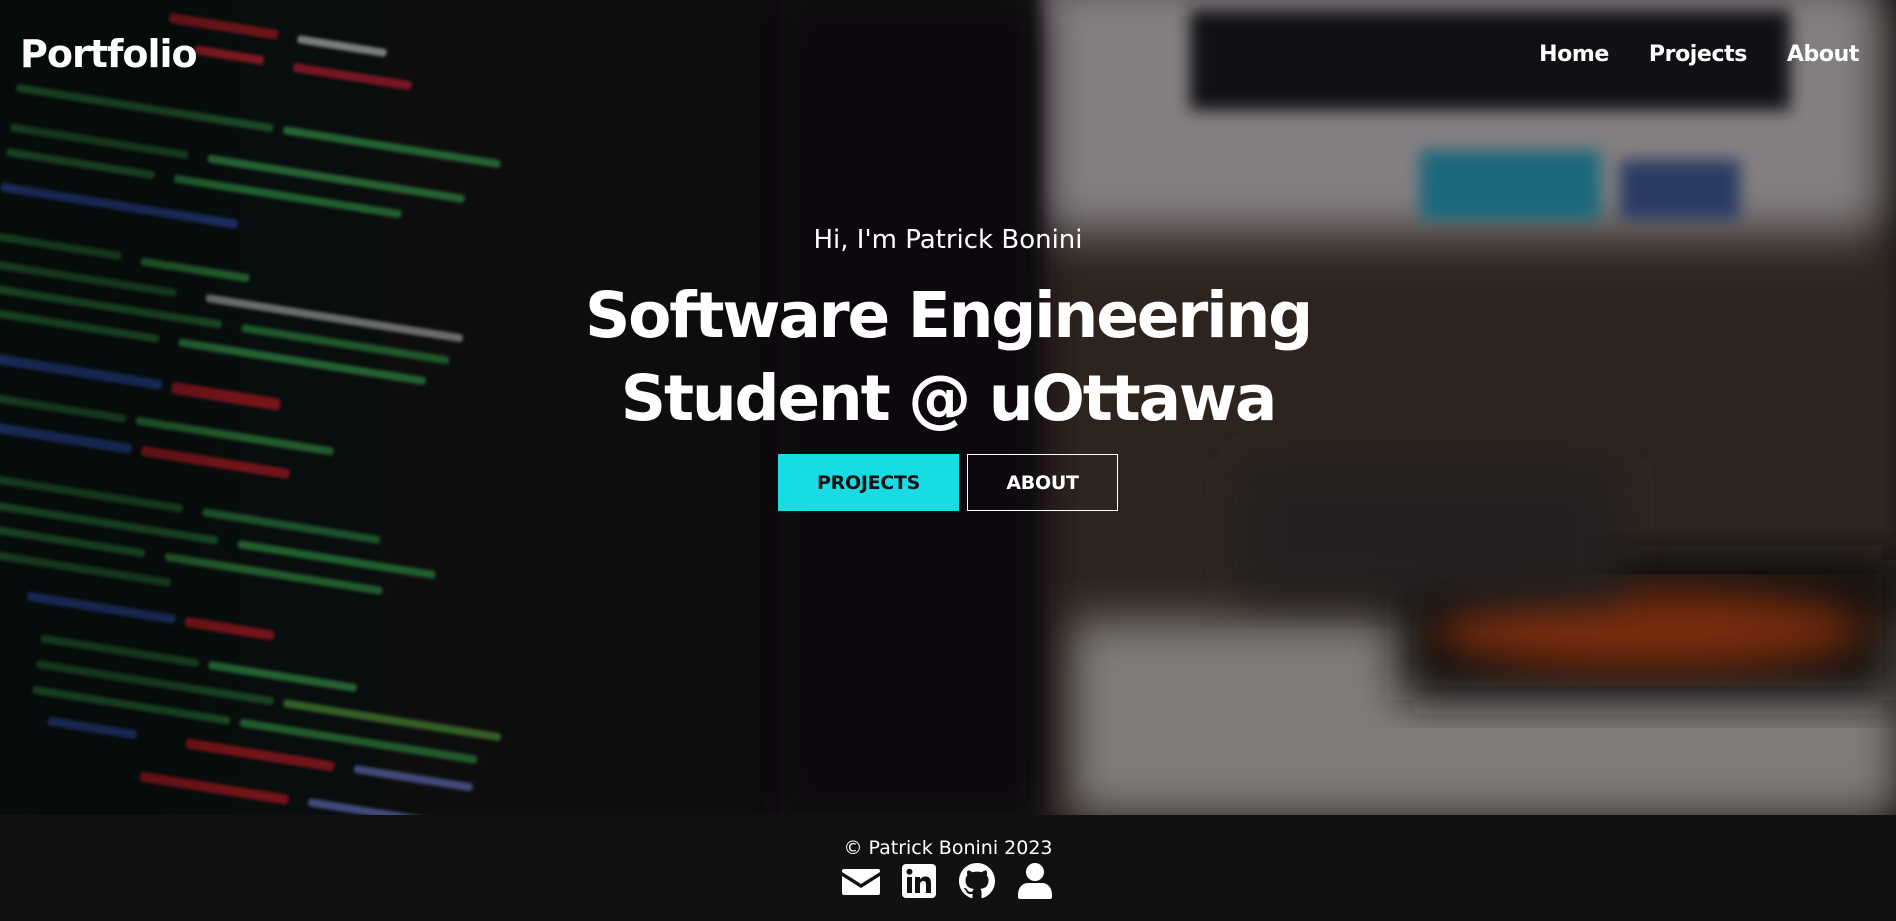 The width and height of the screenshot is (1896, 921). I want to click on github-link, so click(977, 881).